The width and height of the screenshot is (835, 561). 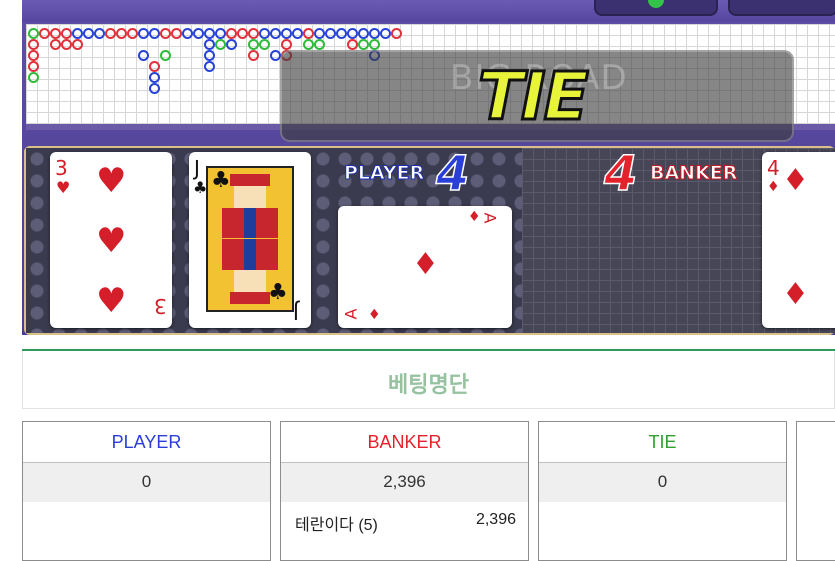 I want to click on player-label: PLAYER, so click(x=384, y=173).